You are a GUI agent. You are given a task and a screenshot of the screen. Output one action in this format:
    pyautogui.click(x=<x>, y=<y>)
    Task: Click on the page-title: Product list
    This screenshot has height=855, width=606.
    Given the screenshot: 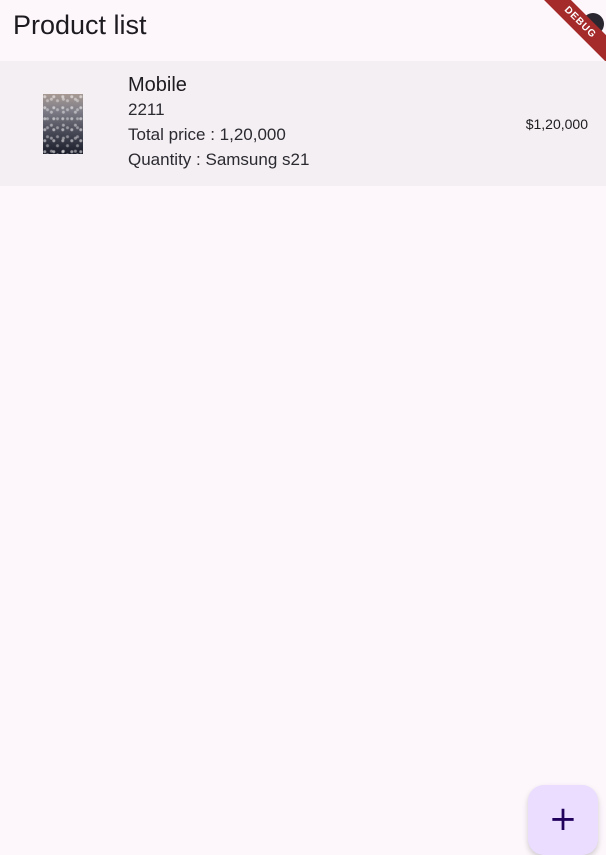 What is the action you would take?
    pyautogui.click(x=80, y=25)
    